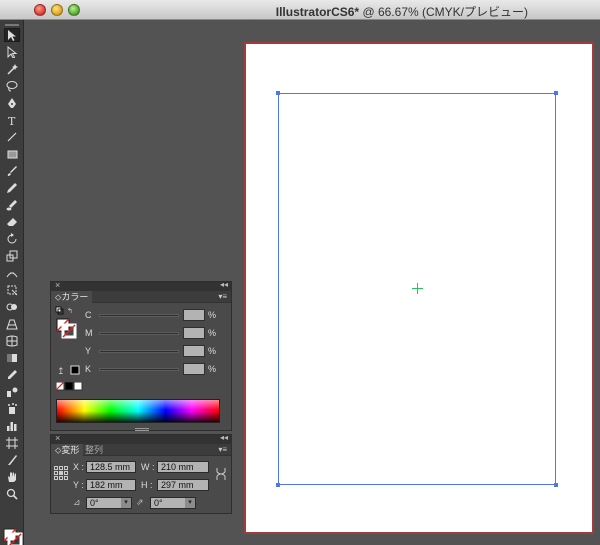  Describe the element at coordinates (40, 10) in the screenshot. I see `close-window-button` at that location.